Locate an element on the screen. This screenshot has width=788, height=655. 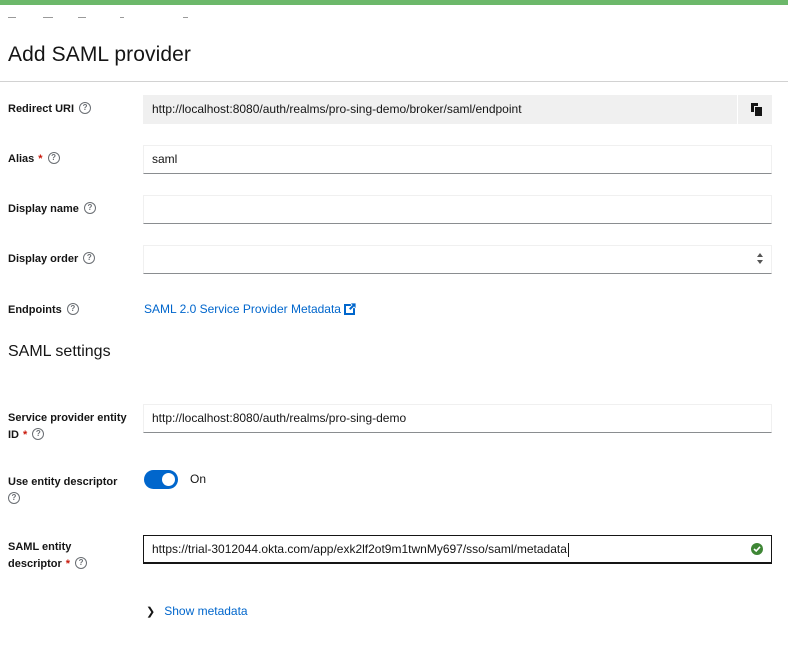
top-accent-bar is located at coordinates (394, 2).